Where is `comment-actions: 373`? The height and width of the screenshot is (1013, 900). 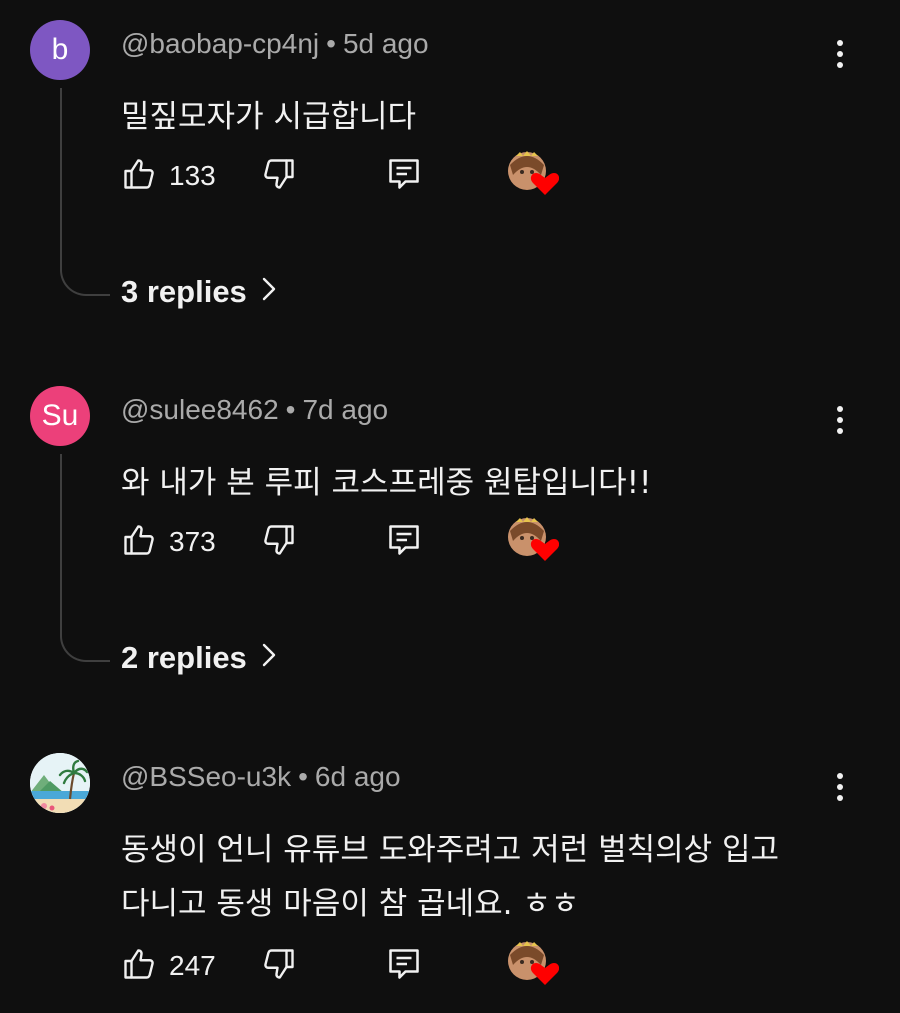
comment-actions: 373 is located at coordinates (351, 542).